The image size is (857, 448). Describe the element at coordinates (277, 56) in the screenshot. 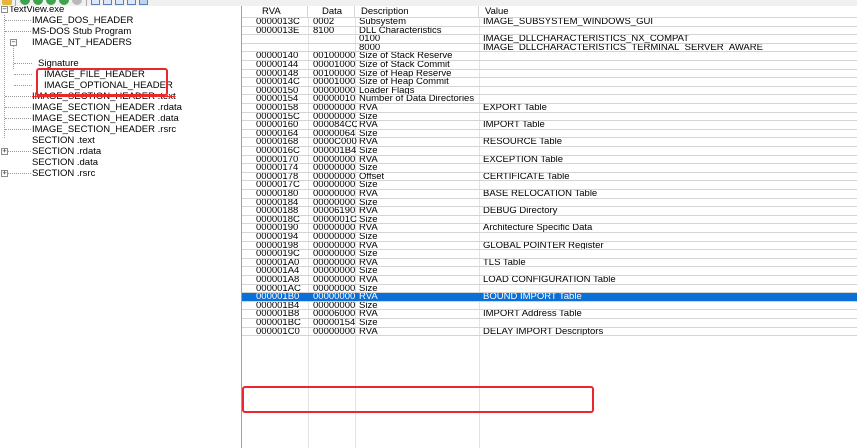

I see `cell-rva: 00000140` at that location.